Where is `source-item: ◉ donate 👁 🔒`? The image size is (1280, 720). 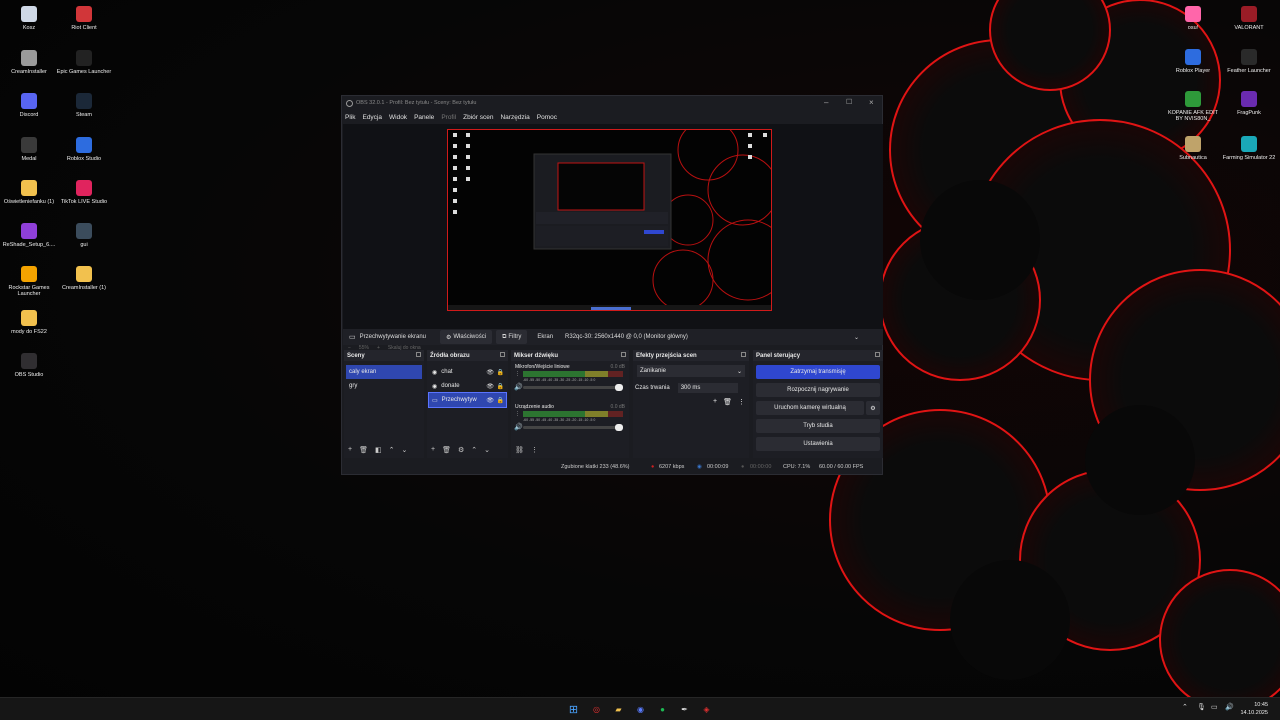
source-item: ◉ donate 👁 🔒 is located at coordinates (467, 386).